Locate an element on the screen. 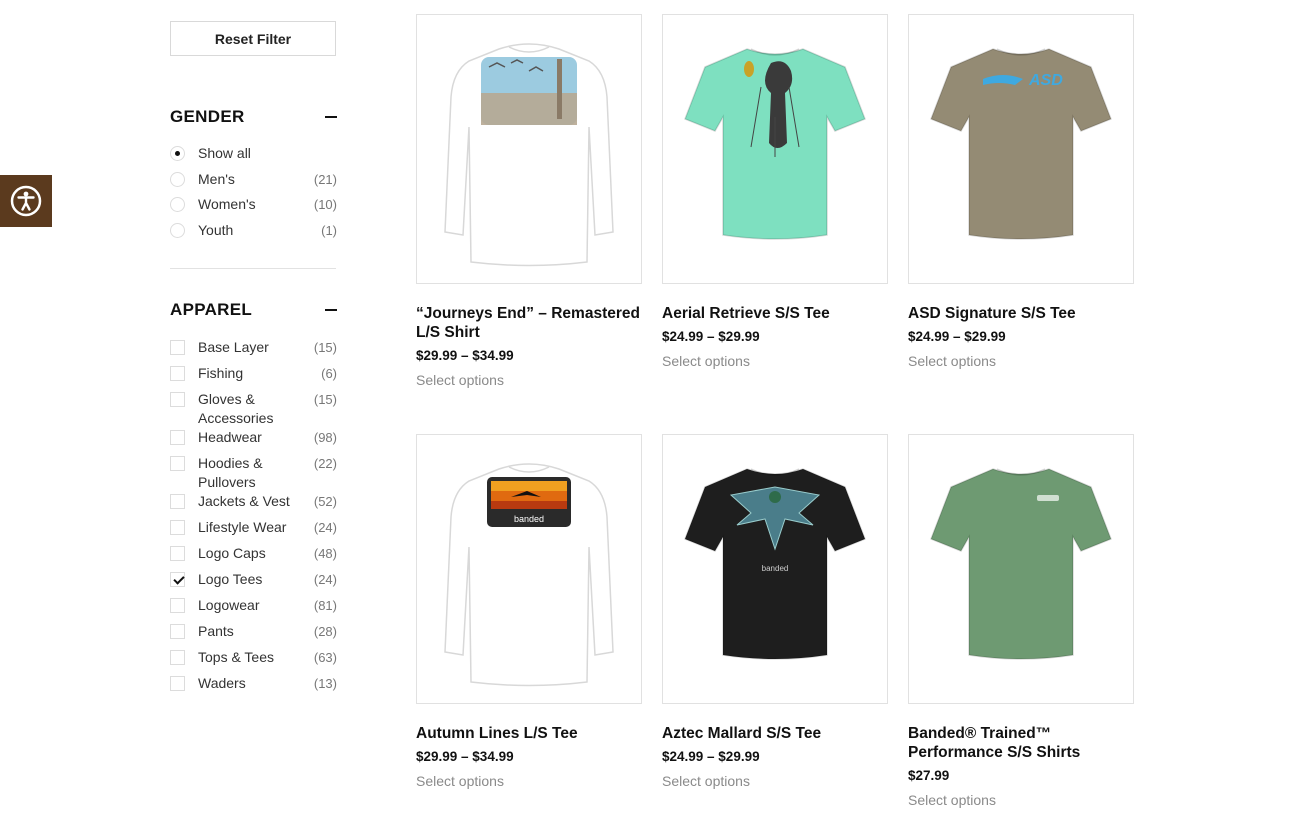  filter-option-base-layer: Base Layer (15) is located at coordinates (253, 351).